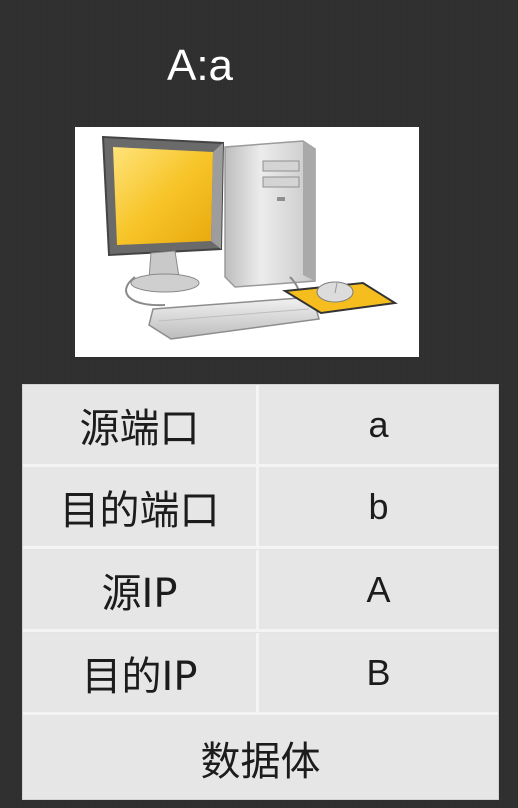 The width and height of the screenshot is (518, 808). Describe the element at coordinates (260, 508) in the screenshot. I see `packet-row-dest-port: 目的端口 b` at that location.